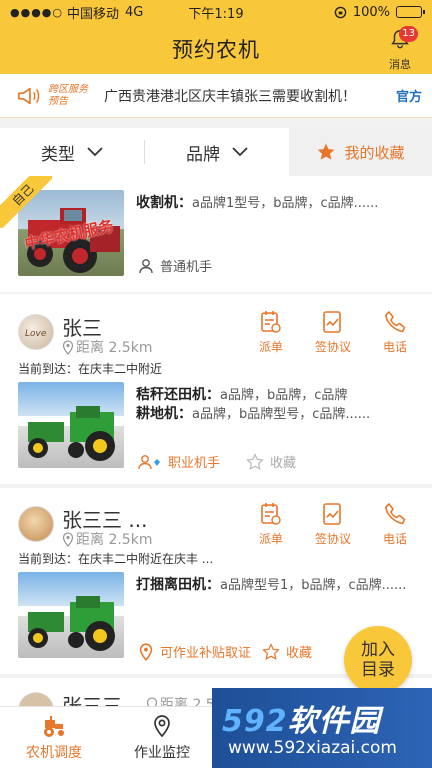  What do you see at coordinates (90, 369) in the screenshot?
I see `current-location: 当前到达：在庆丰二中附近` at bounding box center [90, 369].